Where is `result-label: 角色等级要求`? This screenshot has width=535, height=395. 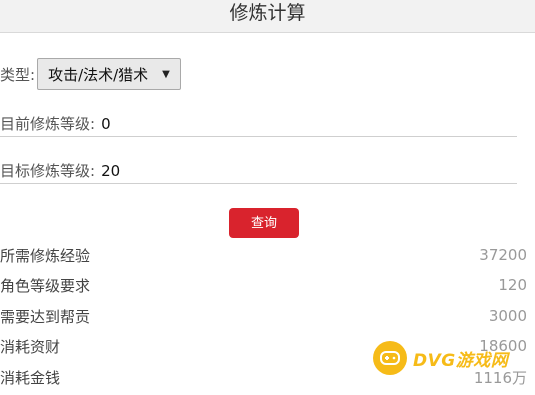 result-label: 角色等级要求 is located at coordinates (45, 285).